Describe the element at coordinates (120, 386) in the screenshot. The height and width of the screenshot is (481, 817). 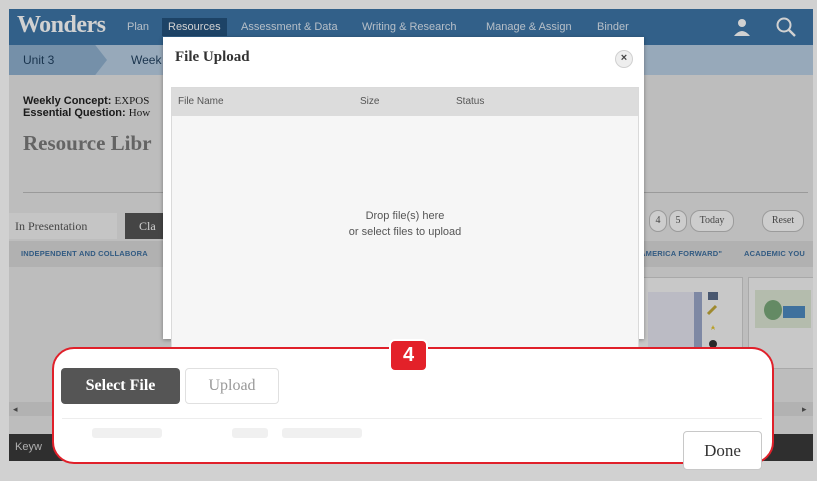
I see `select-file-button: Select File` at that location.